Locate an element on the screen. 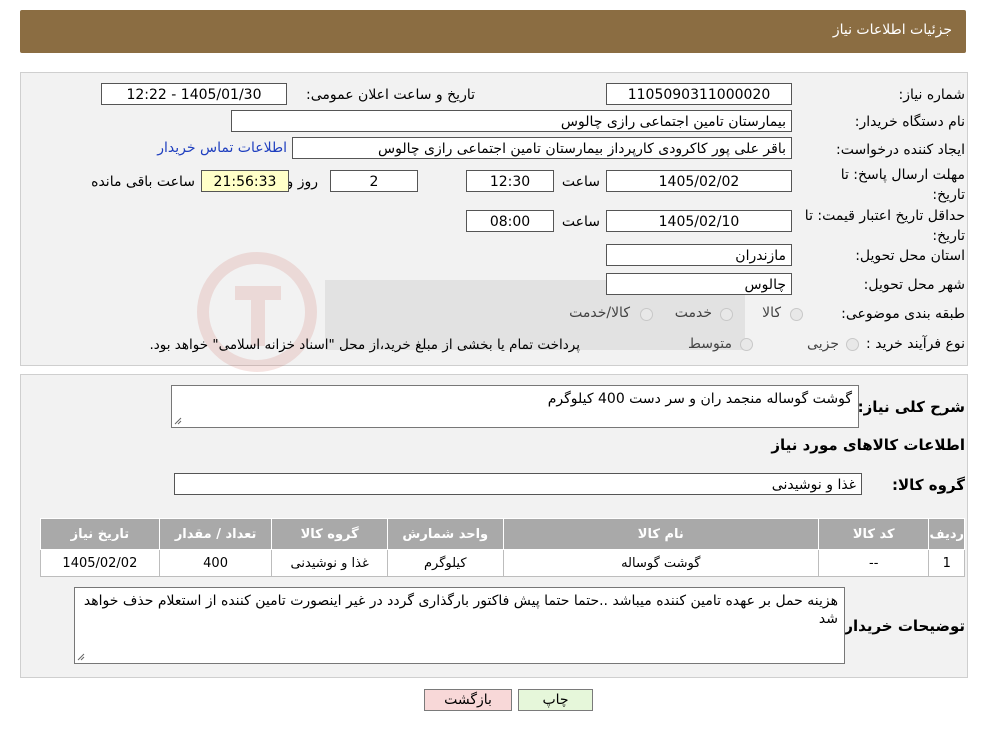 The height and width of the screenshot is (733, 985). remaining-time-label: ساعت باقی مانده is located at coordinates (143, 182).